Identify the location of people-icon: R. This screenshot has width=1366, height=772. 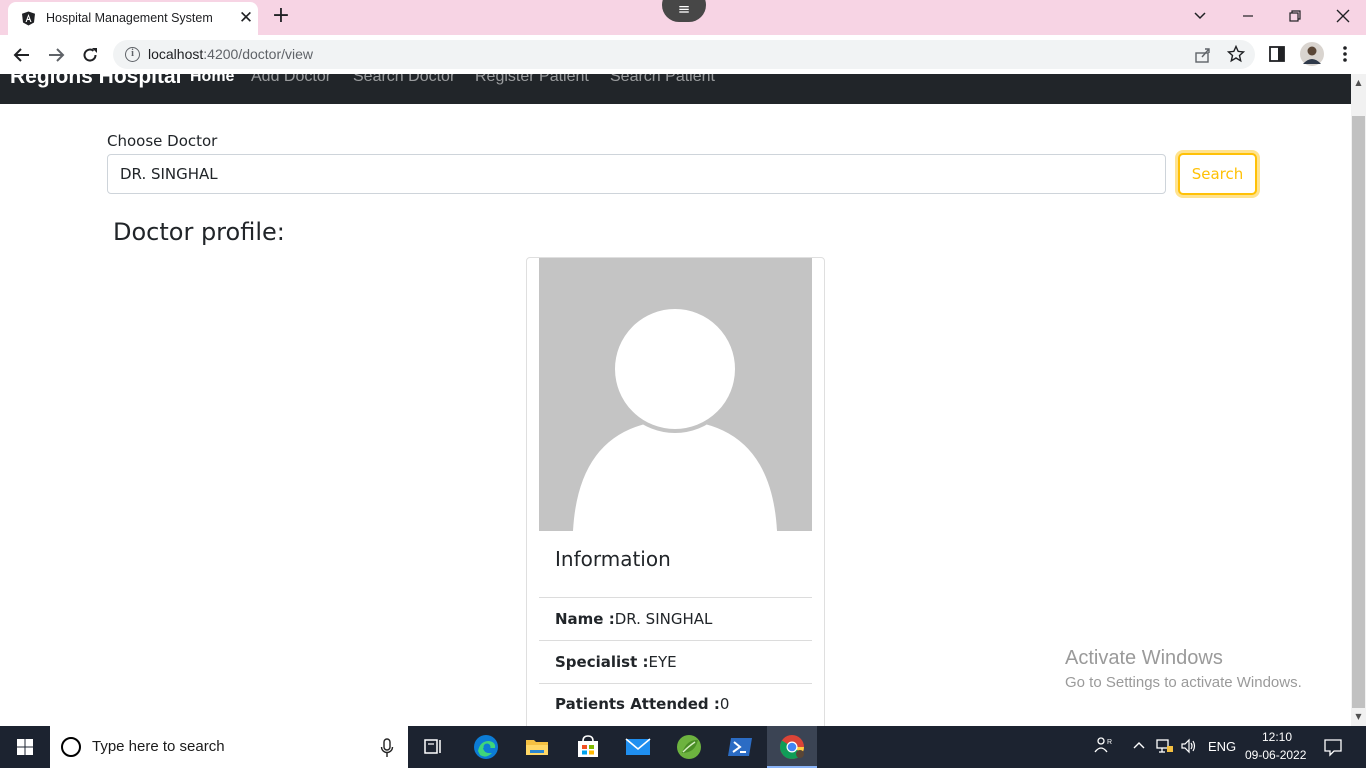
(1103, 746).